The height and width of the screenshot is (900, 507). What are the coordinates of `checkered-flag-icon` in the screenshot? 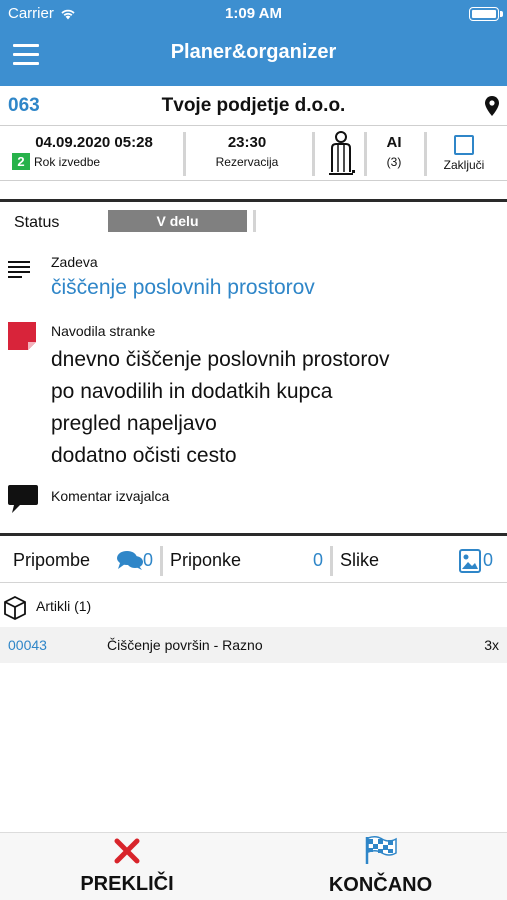 It's located at (381, 849).